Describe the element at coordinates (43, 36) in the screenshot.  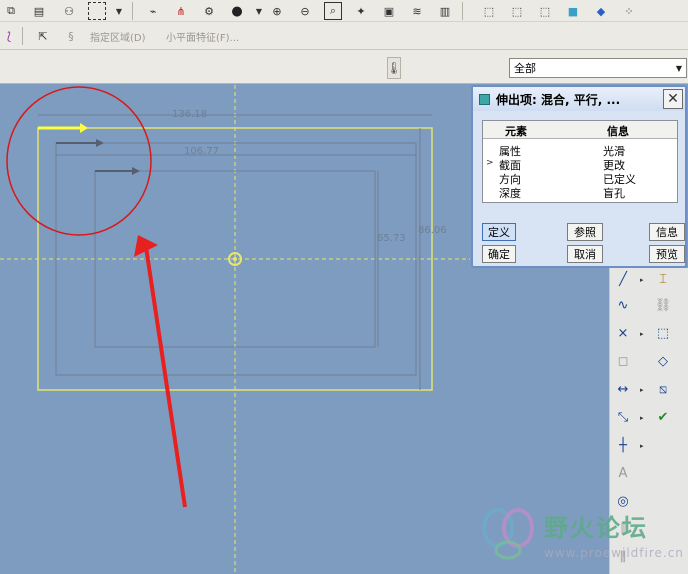
I see `whats-this-icon: ⇱` at that location.